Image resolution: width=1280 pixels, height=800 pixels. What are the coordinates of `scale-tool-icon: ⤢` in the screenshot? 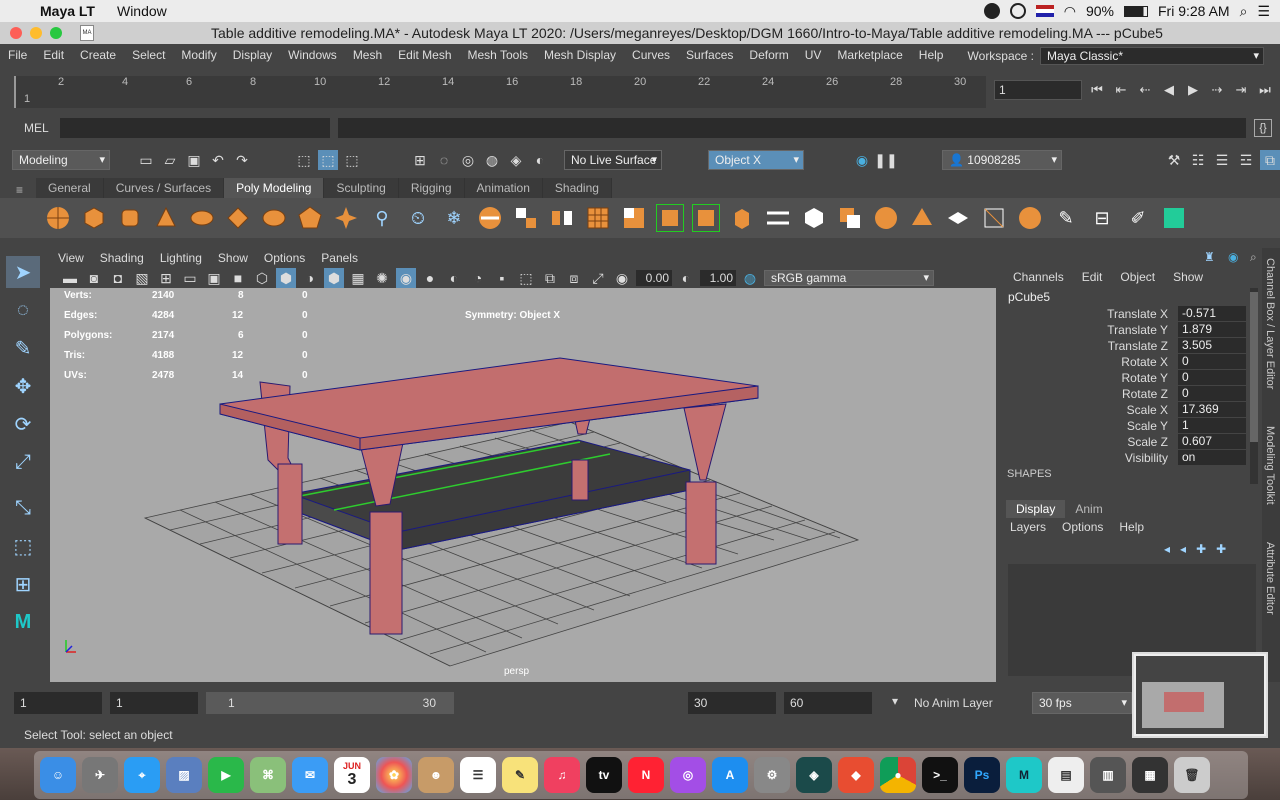 It's located at (23, 462).